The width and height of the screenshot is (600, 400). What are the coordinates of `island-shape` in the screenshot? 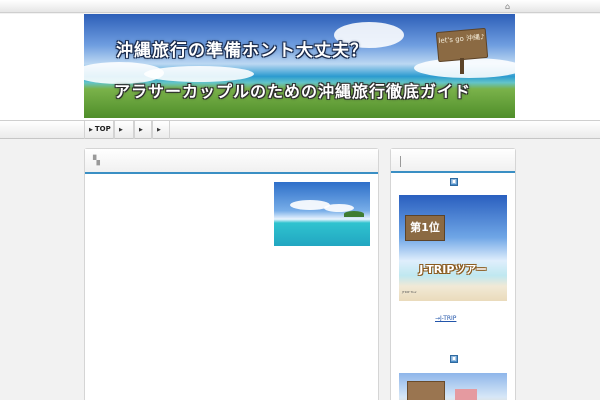 It's located at (354, 214).